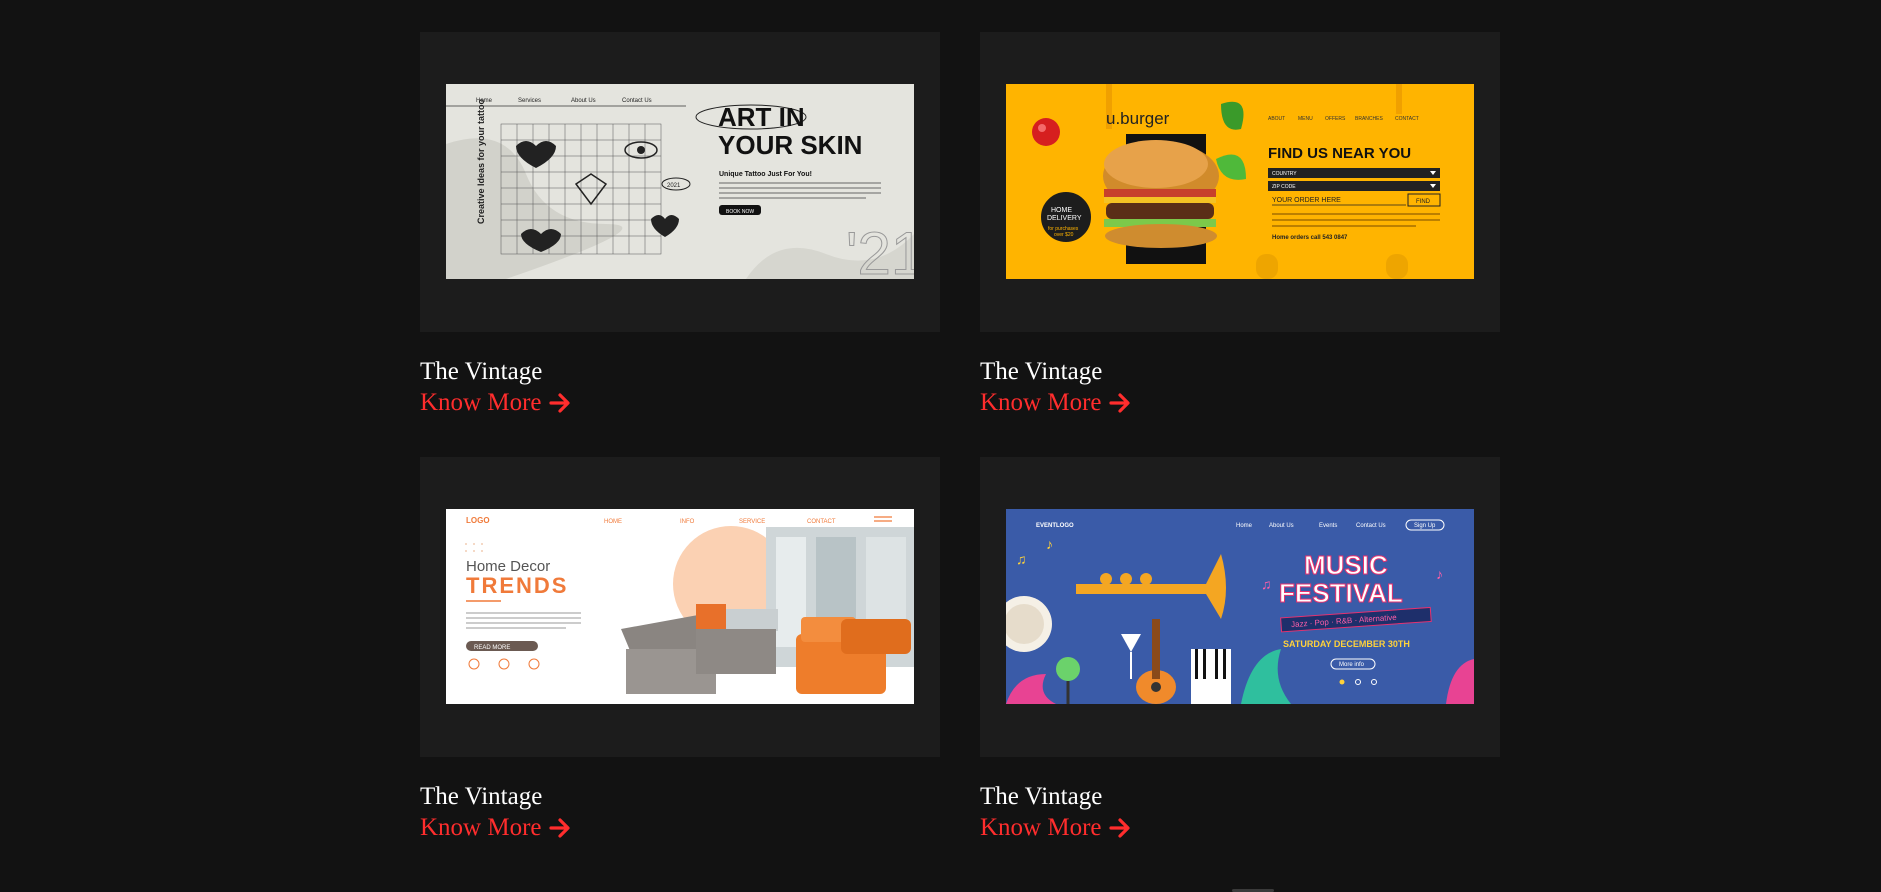 This screenshot has width=1881, height=892. Describe the element at coordinates (1346, 644) in the screenshot. I see `svg-text: SATURDAY DECEMBER 30TH` at that location.